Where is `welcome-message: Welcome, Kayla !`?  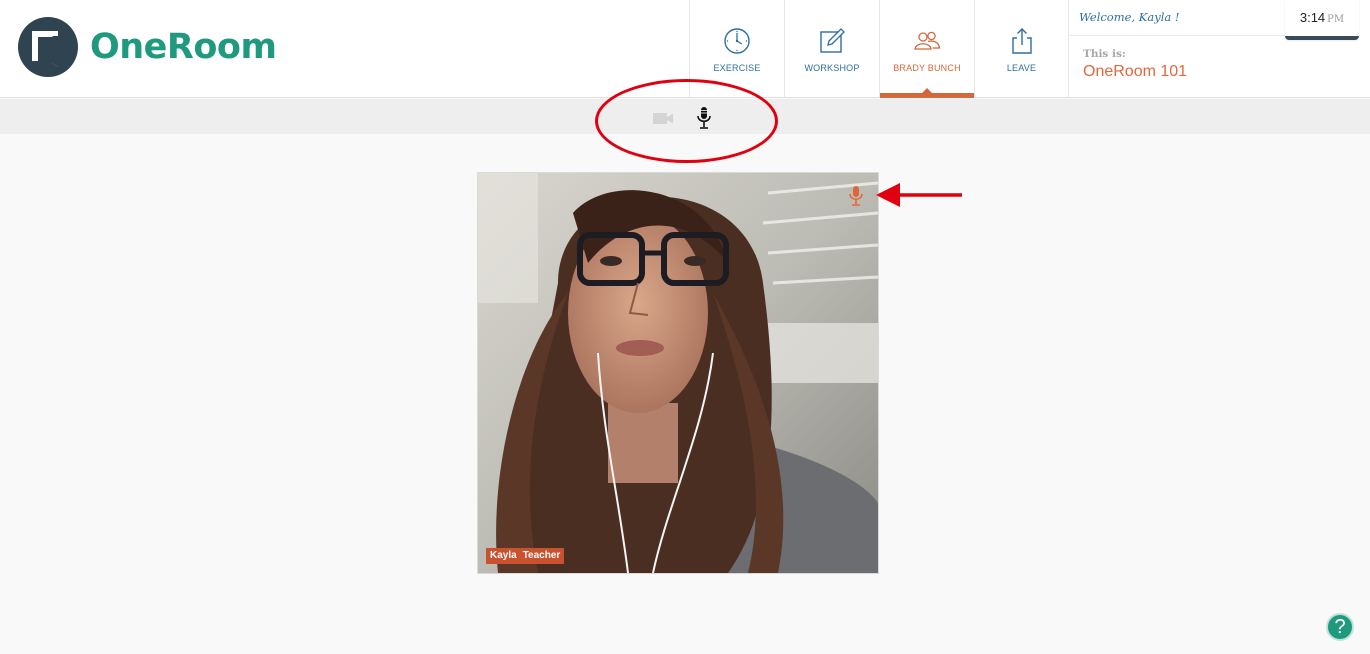
welcome-message: Welcome, Kayla ! is located at coordinates (1129, 17).